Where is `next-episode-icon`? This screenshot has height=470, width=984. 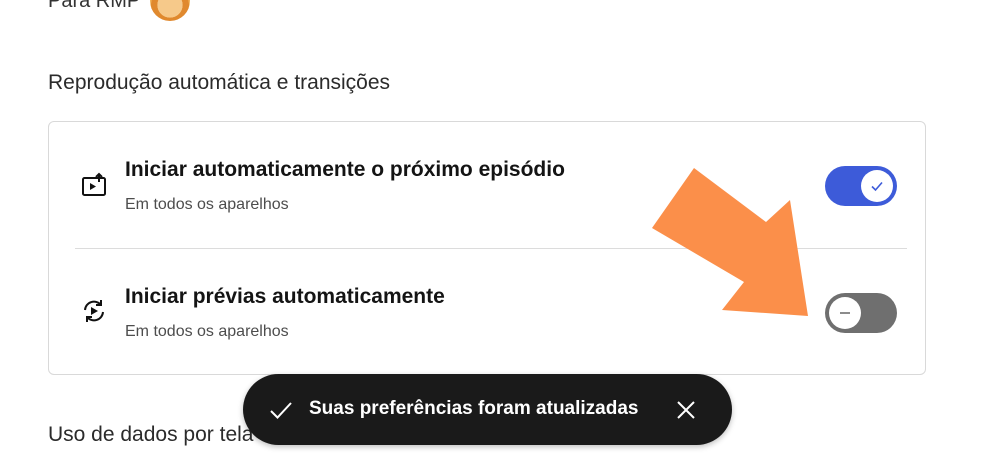
next-episode-icon is located at coordinates (94, 184).